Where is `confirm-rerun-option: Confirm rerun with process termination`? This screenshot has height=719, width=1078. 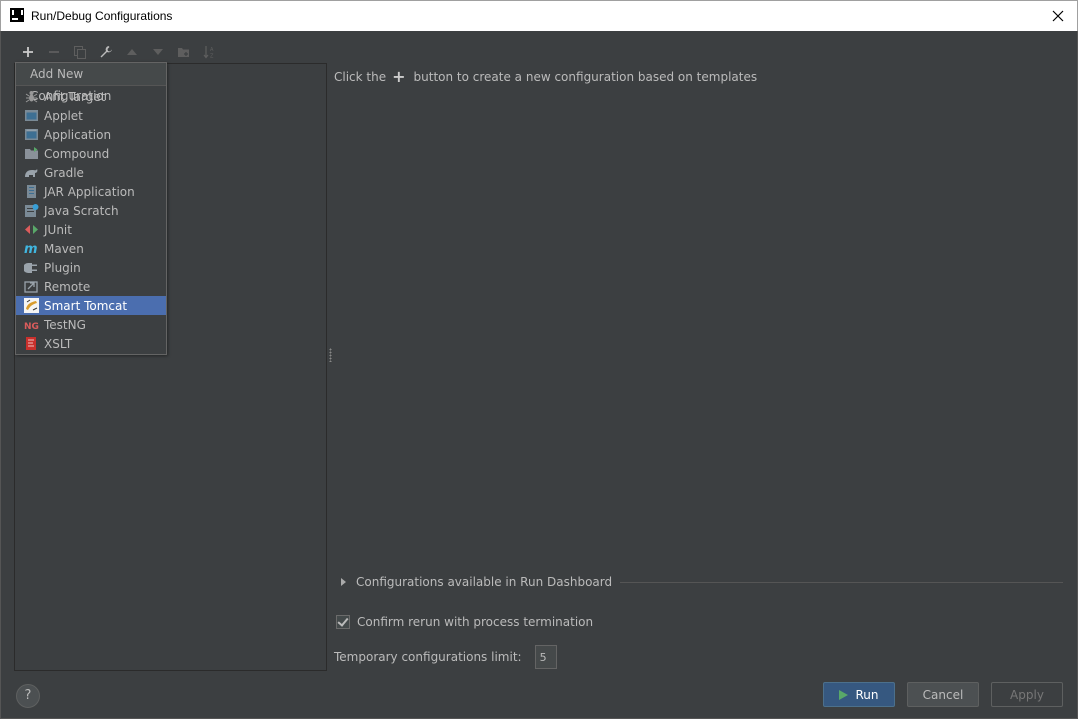
confirm-rerun-option: Confirm rerun with process termination is located at coordinates (464, 622).